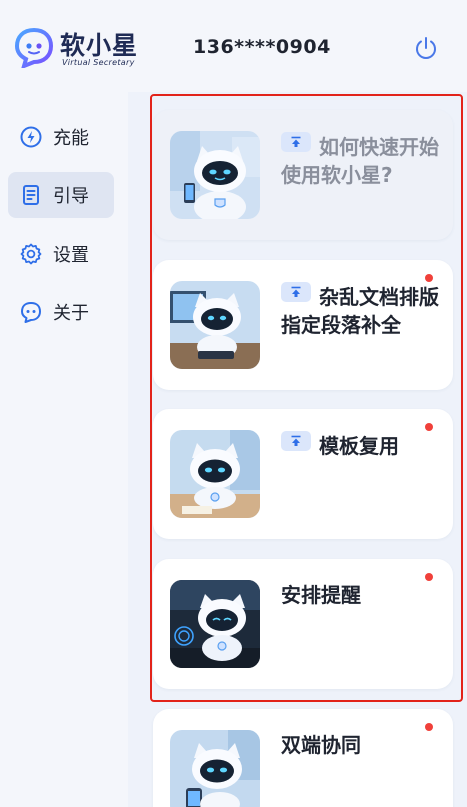 This screenshot has height=807, width=467. Describe the element at coordinates (71, 255) in the screenshot. I see `sidebar-item-label: 设置` at that location.